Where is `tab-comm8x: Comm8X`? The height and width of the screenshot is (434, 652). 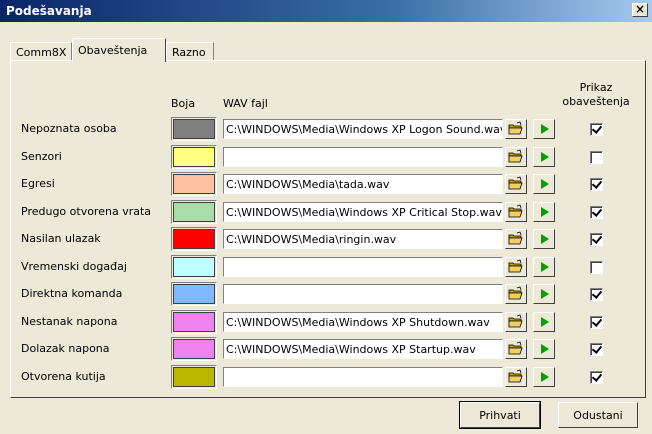 tab-comm8x: Comm8X is located at coordinates (41, 52).